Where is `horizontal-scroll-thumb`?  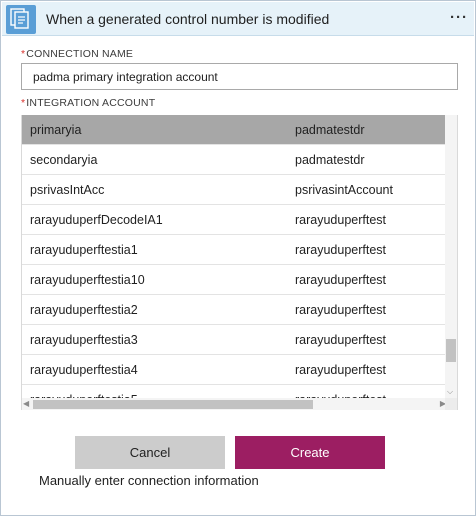
horizontal-scroll-thumb is located at coordinates (173, 404).